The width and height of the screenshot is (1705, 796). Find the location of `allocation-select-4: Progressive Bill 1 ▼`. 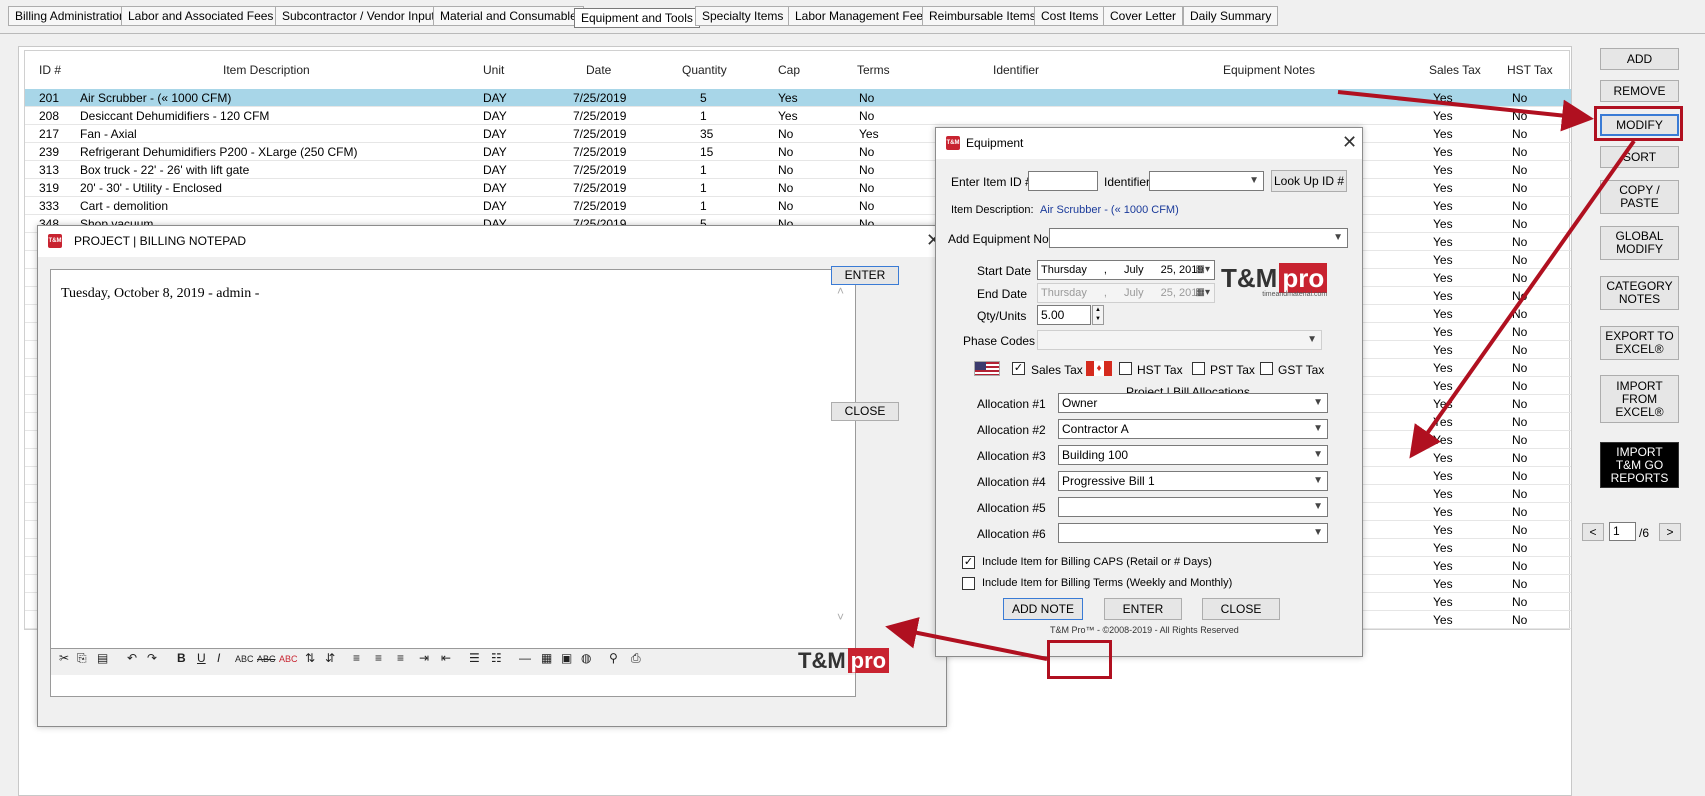

allocation-select-4: Progressive Bill 1 ▼ is located at coordinates (1193, 481).